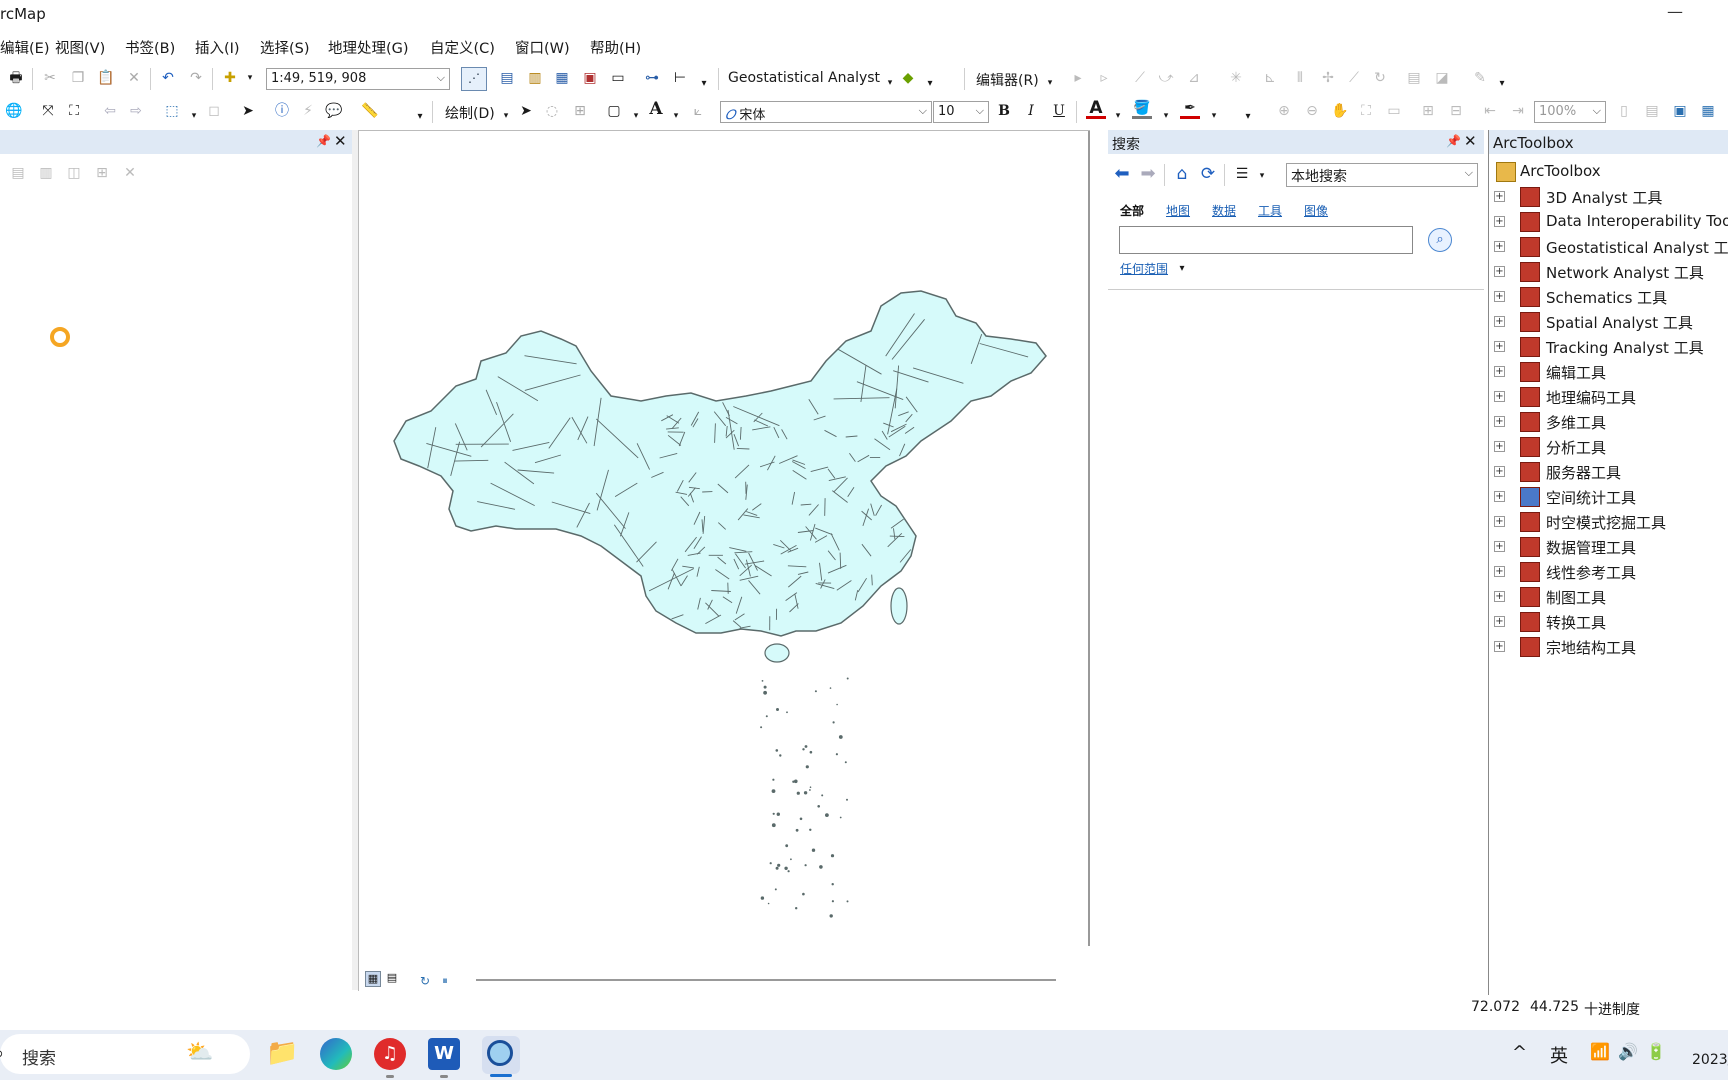 The image size is (1728, 1080). I want to click on font-size-combo: 10 ⌵, so click(961, 112).